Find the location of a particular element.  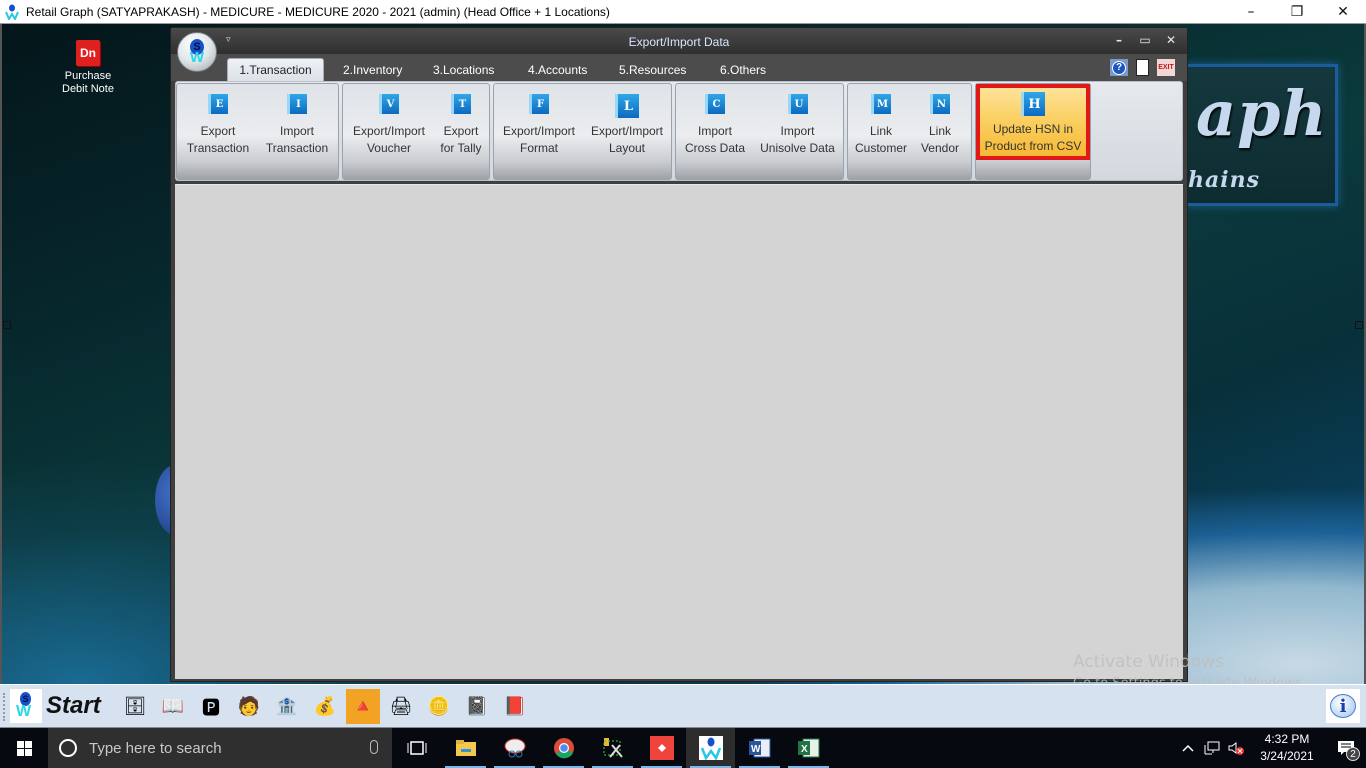

snipping-tool-icon is located at coordinates (514, 748).